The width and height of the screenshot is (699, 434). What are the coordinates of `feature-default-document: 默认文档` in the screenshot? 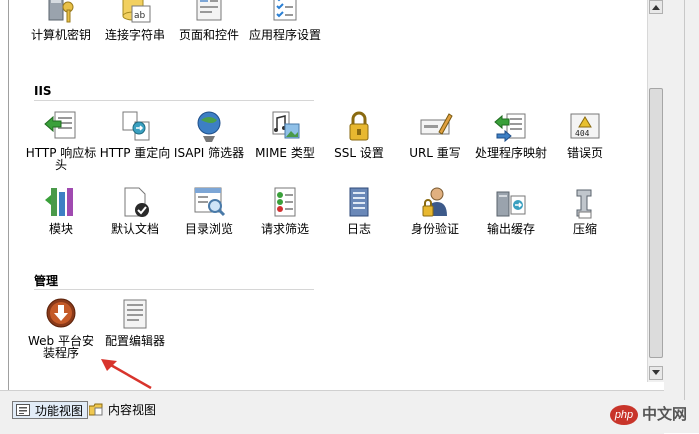 It's located at (135, 210).